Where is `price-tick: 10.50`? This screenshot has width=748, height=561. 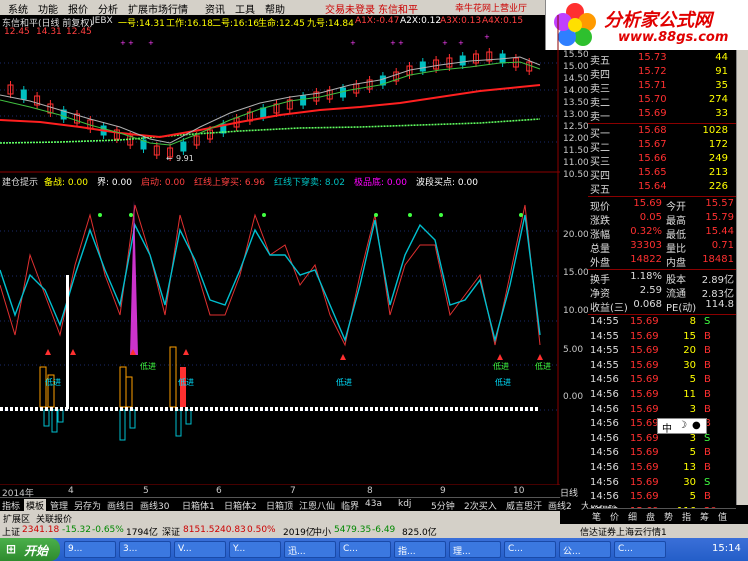 price-tick: 10.50 is located at coordinates (576, 175).